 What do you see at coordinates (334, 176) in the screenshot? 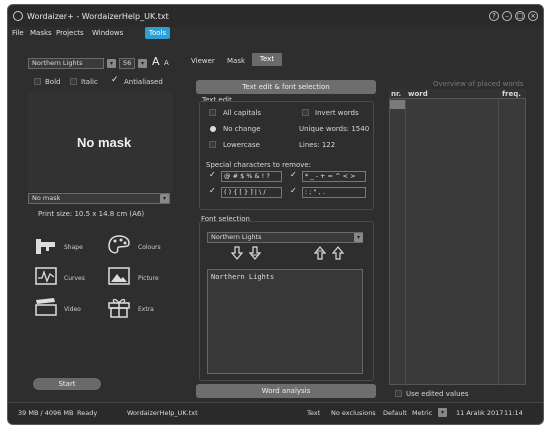
I see `special-chars-field-2: * _ - + = ^ < >` at bounding box center [334, 176].